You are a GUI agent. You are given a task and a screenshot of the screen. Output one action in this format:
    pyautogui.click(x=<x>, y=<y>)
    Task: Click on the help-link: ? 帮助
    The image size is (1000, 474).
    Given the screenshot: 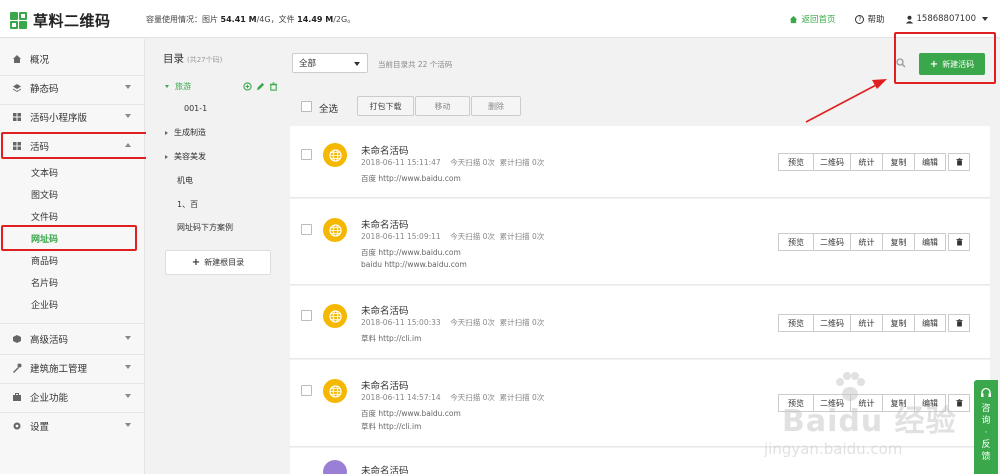 What is the action you would take?
    pyautogui.click(x=870, y=19)
    